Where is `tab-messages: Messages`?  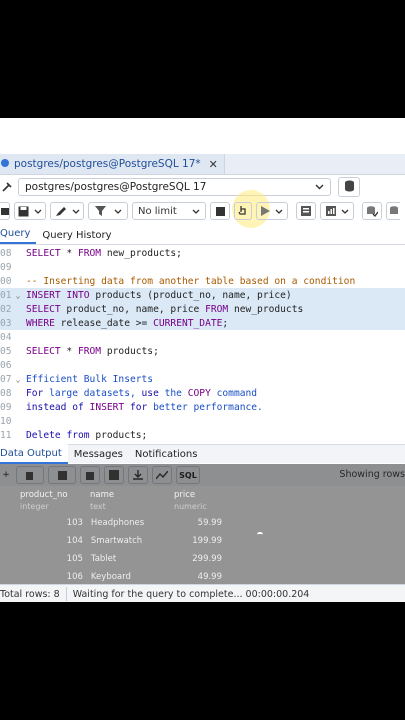 tab-messages: Messages is located at coordinates (98, 454).